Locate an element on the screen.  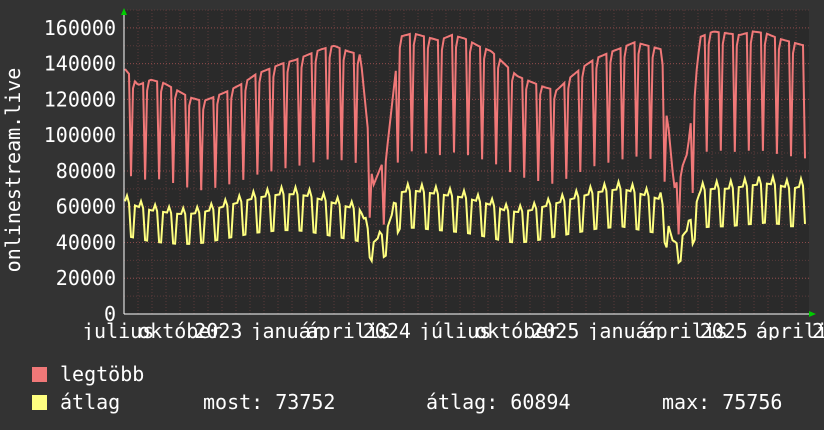
x-tick-label: 2023 is located at coordinates (218, 329).